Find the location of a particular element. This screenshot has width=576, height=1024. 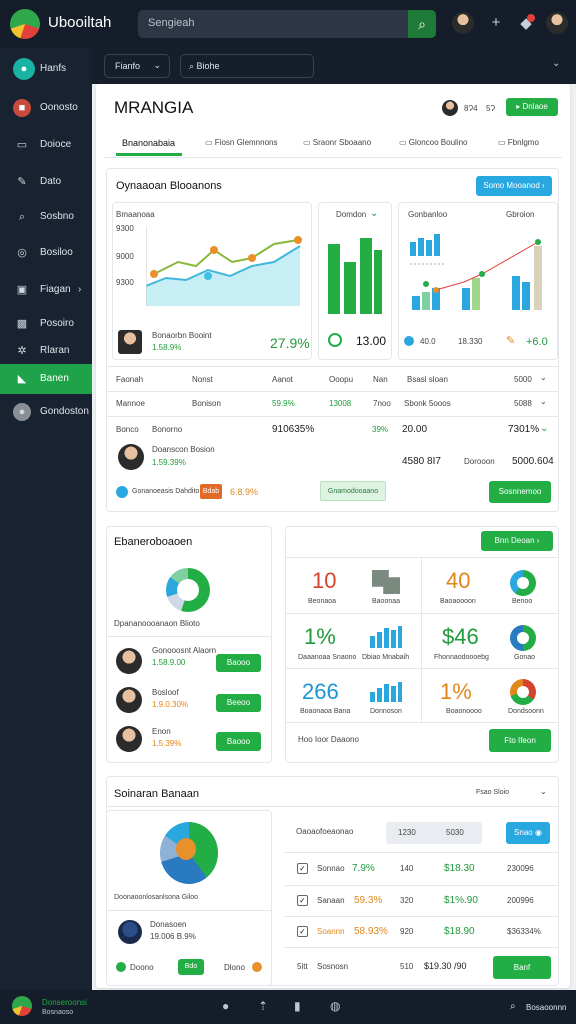

pin-icon: ⇡ is located at coordinates (263, 1006).